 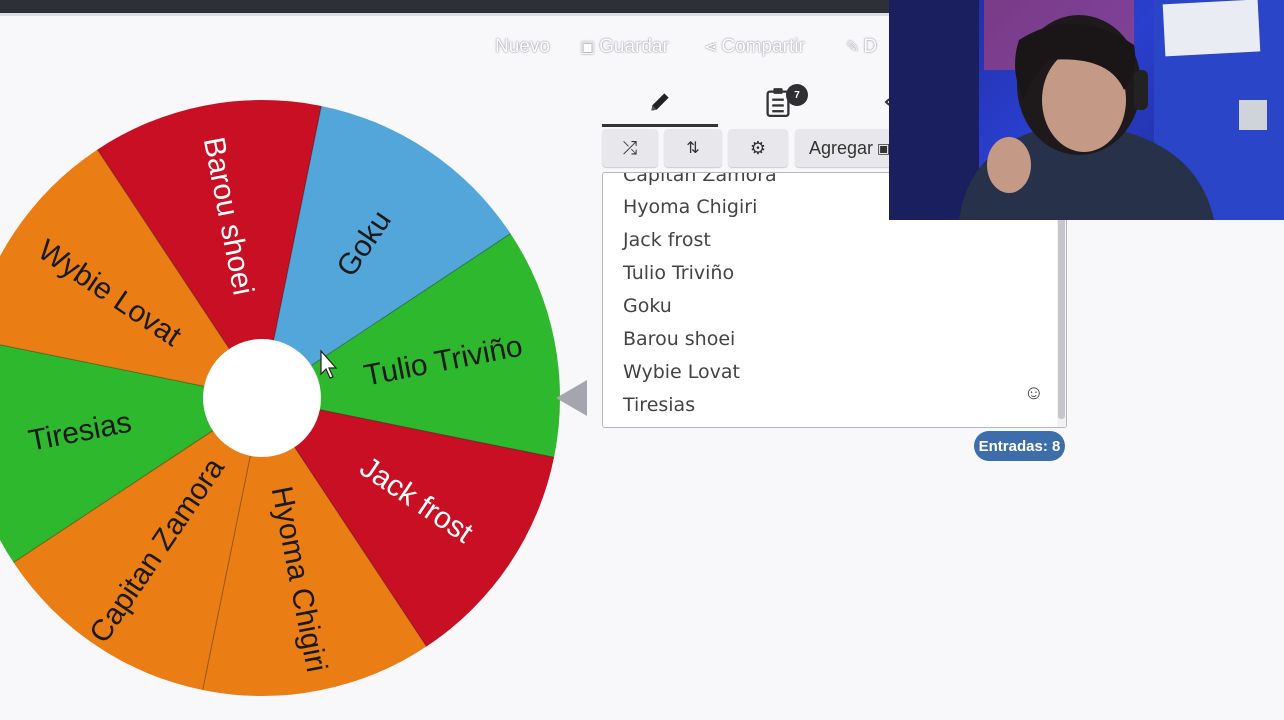 What do you see at coordinates (659, 405) in the screenshot?
I see `entry-line: Tiresias` at bounding box center [659, 405].